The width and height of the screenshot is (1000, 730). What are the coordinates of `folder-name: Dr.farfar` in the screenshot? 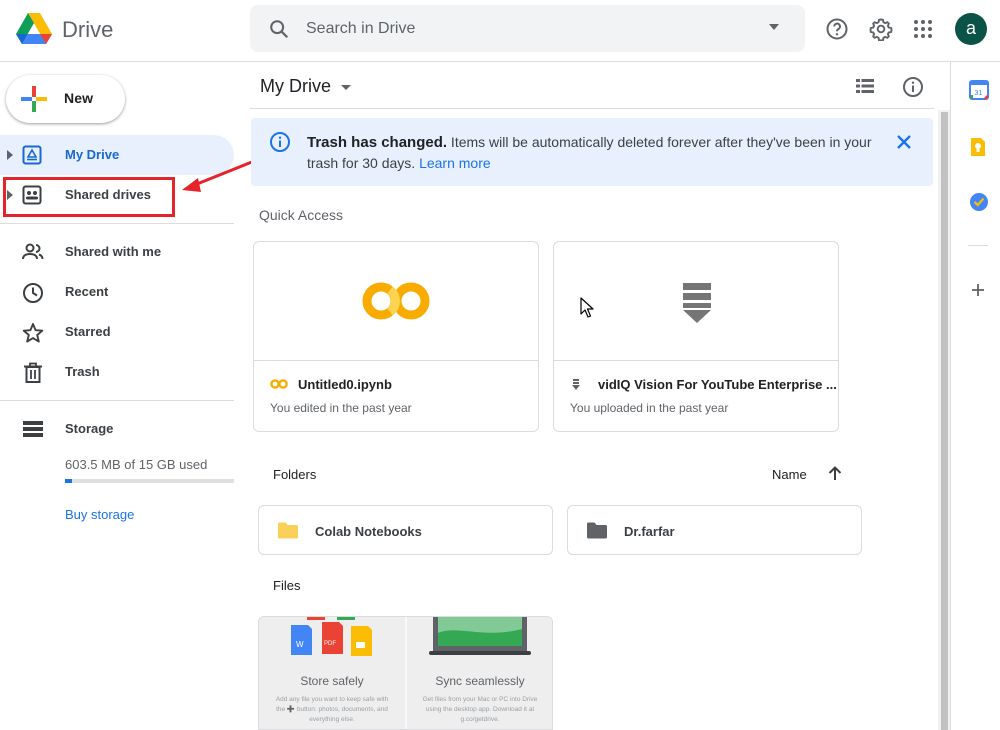 It's located at (649, 531).